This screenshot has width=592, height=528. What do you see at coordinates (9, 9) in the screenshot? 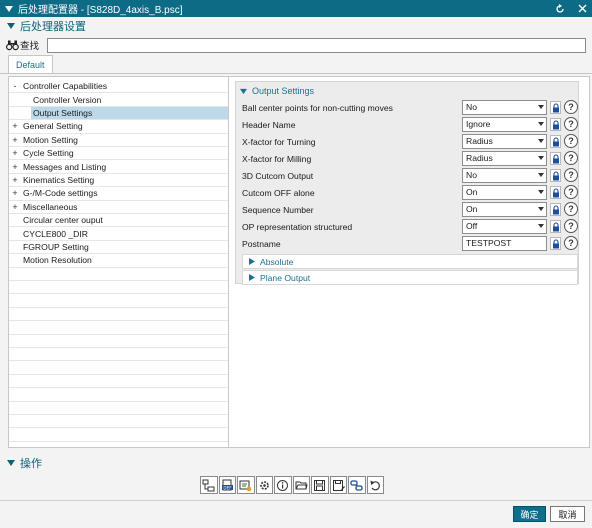
I see `collapse-arrow-icon` at bounding box center [9, 9].